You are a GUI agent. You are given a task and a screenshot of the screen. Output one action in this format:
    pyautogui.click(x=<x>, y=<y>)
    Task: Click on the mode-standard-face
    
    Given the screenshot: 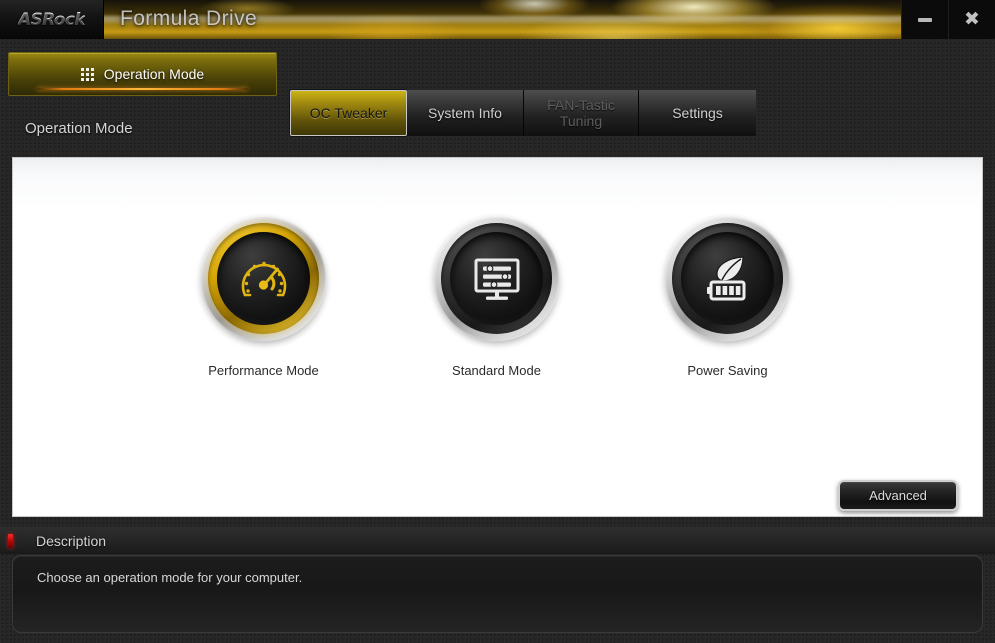 What is the action you would take?
    pyautogui.click(x=496, y=278)
    